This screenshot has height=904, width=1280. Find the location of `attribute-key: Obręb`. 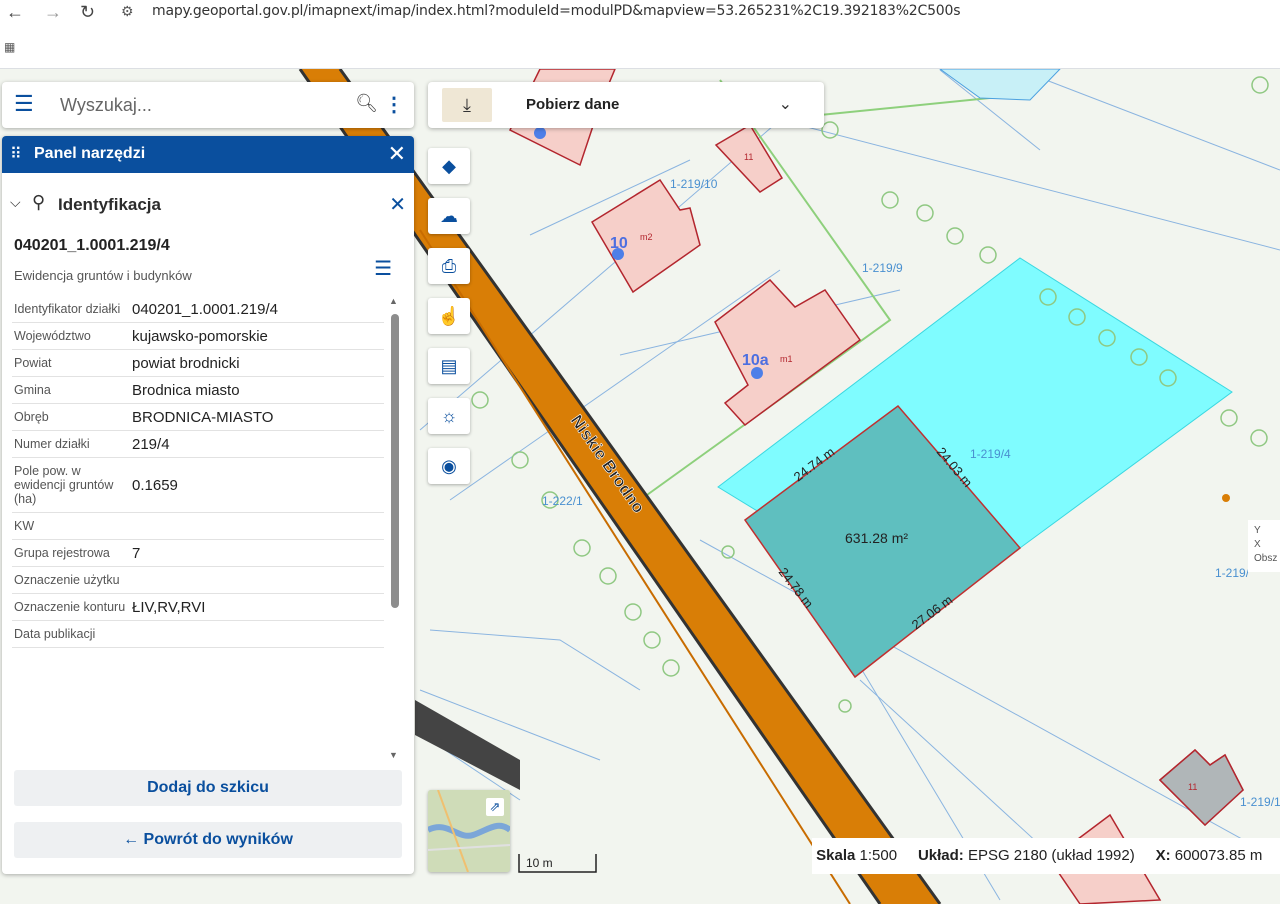

attribute-key: Obręb is located at coordinates (31, 417).